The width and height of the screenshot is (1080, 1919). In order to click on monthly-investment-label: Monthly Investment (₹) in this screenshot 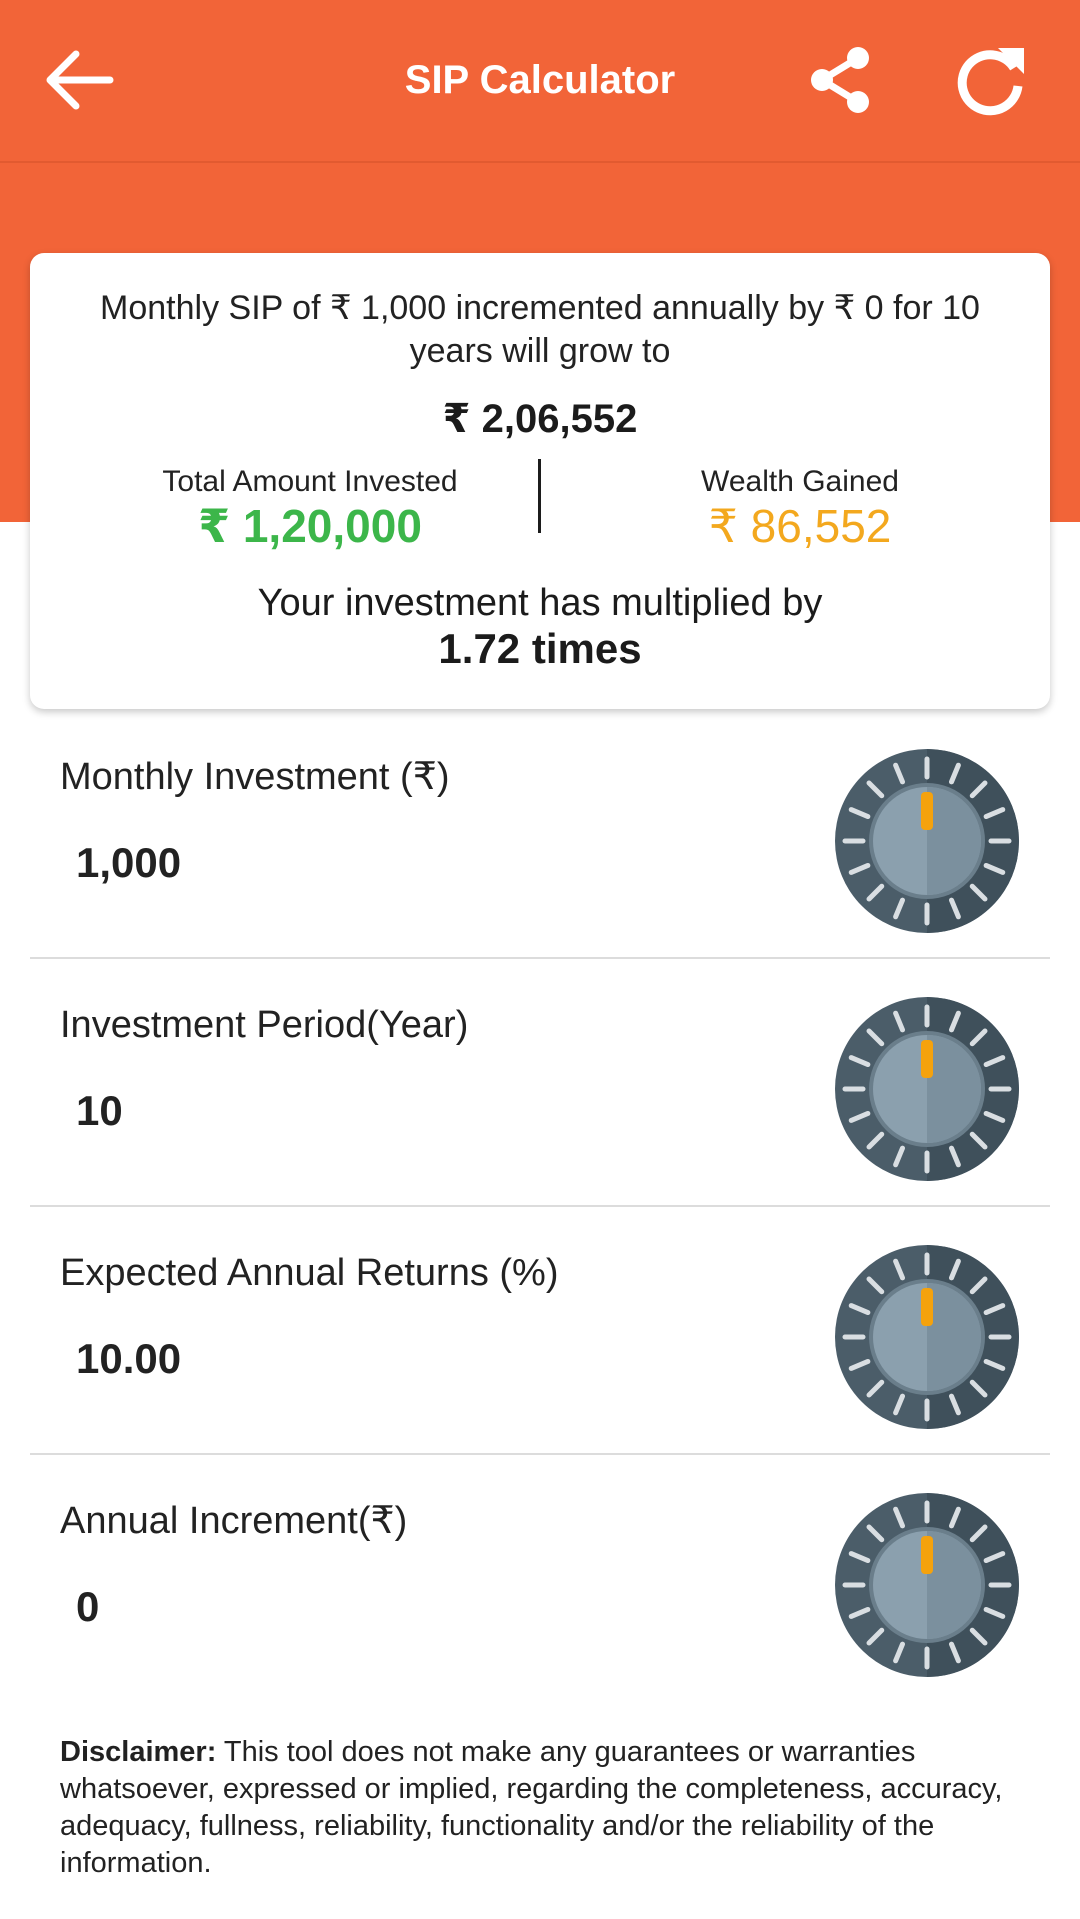, I will do `click(255, 777)`.